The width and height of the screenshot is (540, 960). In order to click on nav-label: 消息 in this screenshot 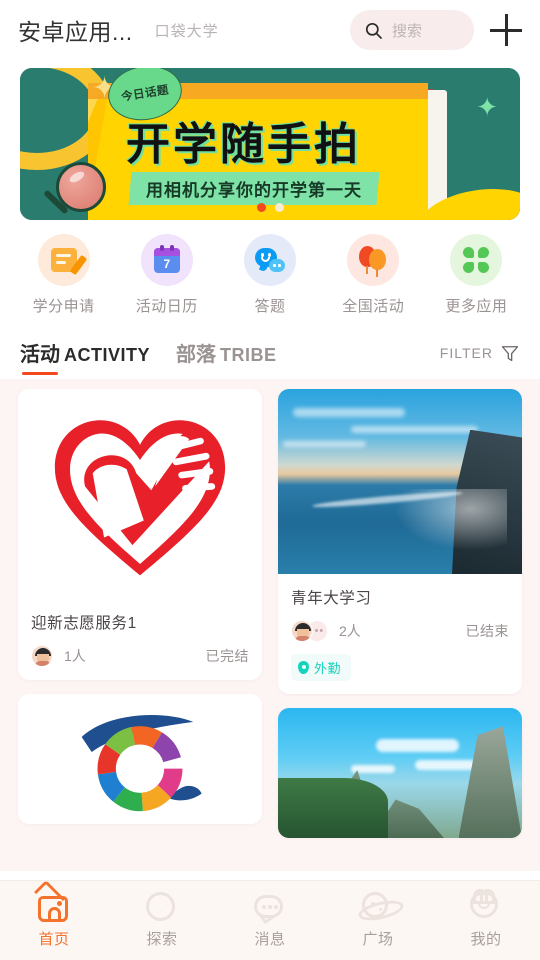, I will do `click(270, 939)`.